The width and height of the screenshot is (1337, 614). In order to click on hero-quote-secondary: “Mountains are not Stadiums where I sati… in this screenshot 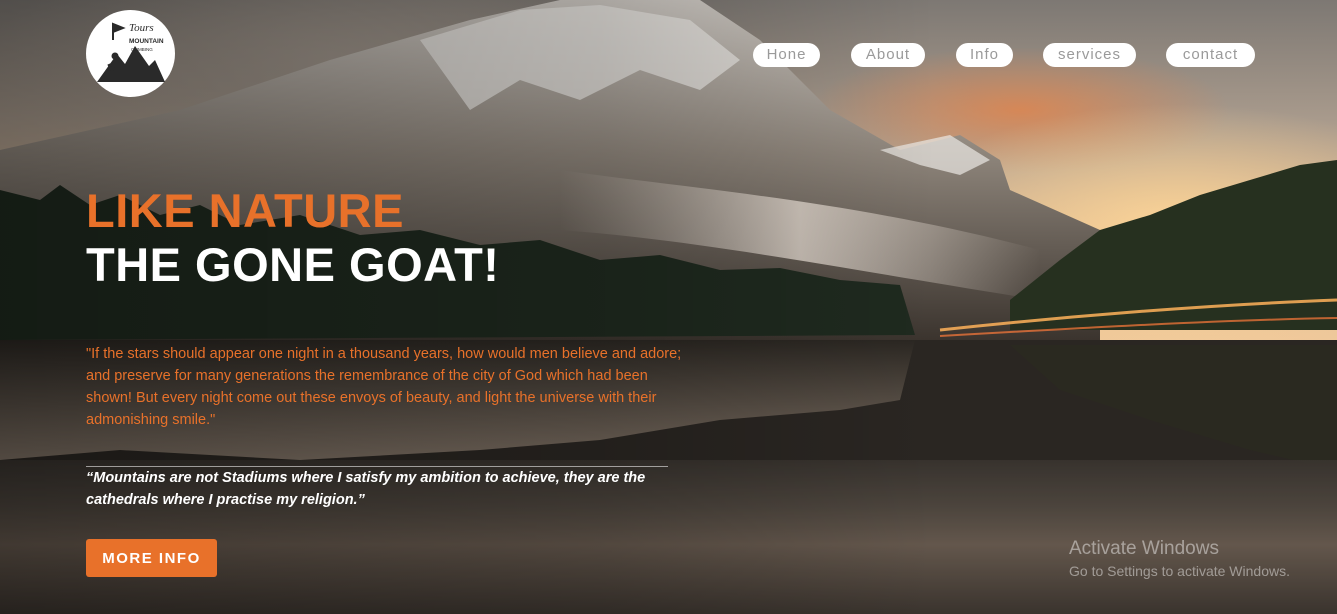, I will do `click(366, 489)`.